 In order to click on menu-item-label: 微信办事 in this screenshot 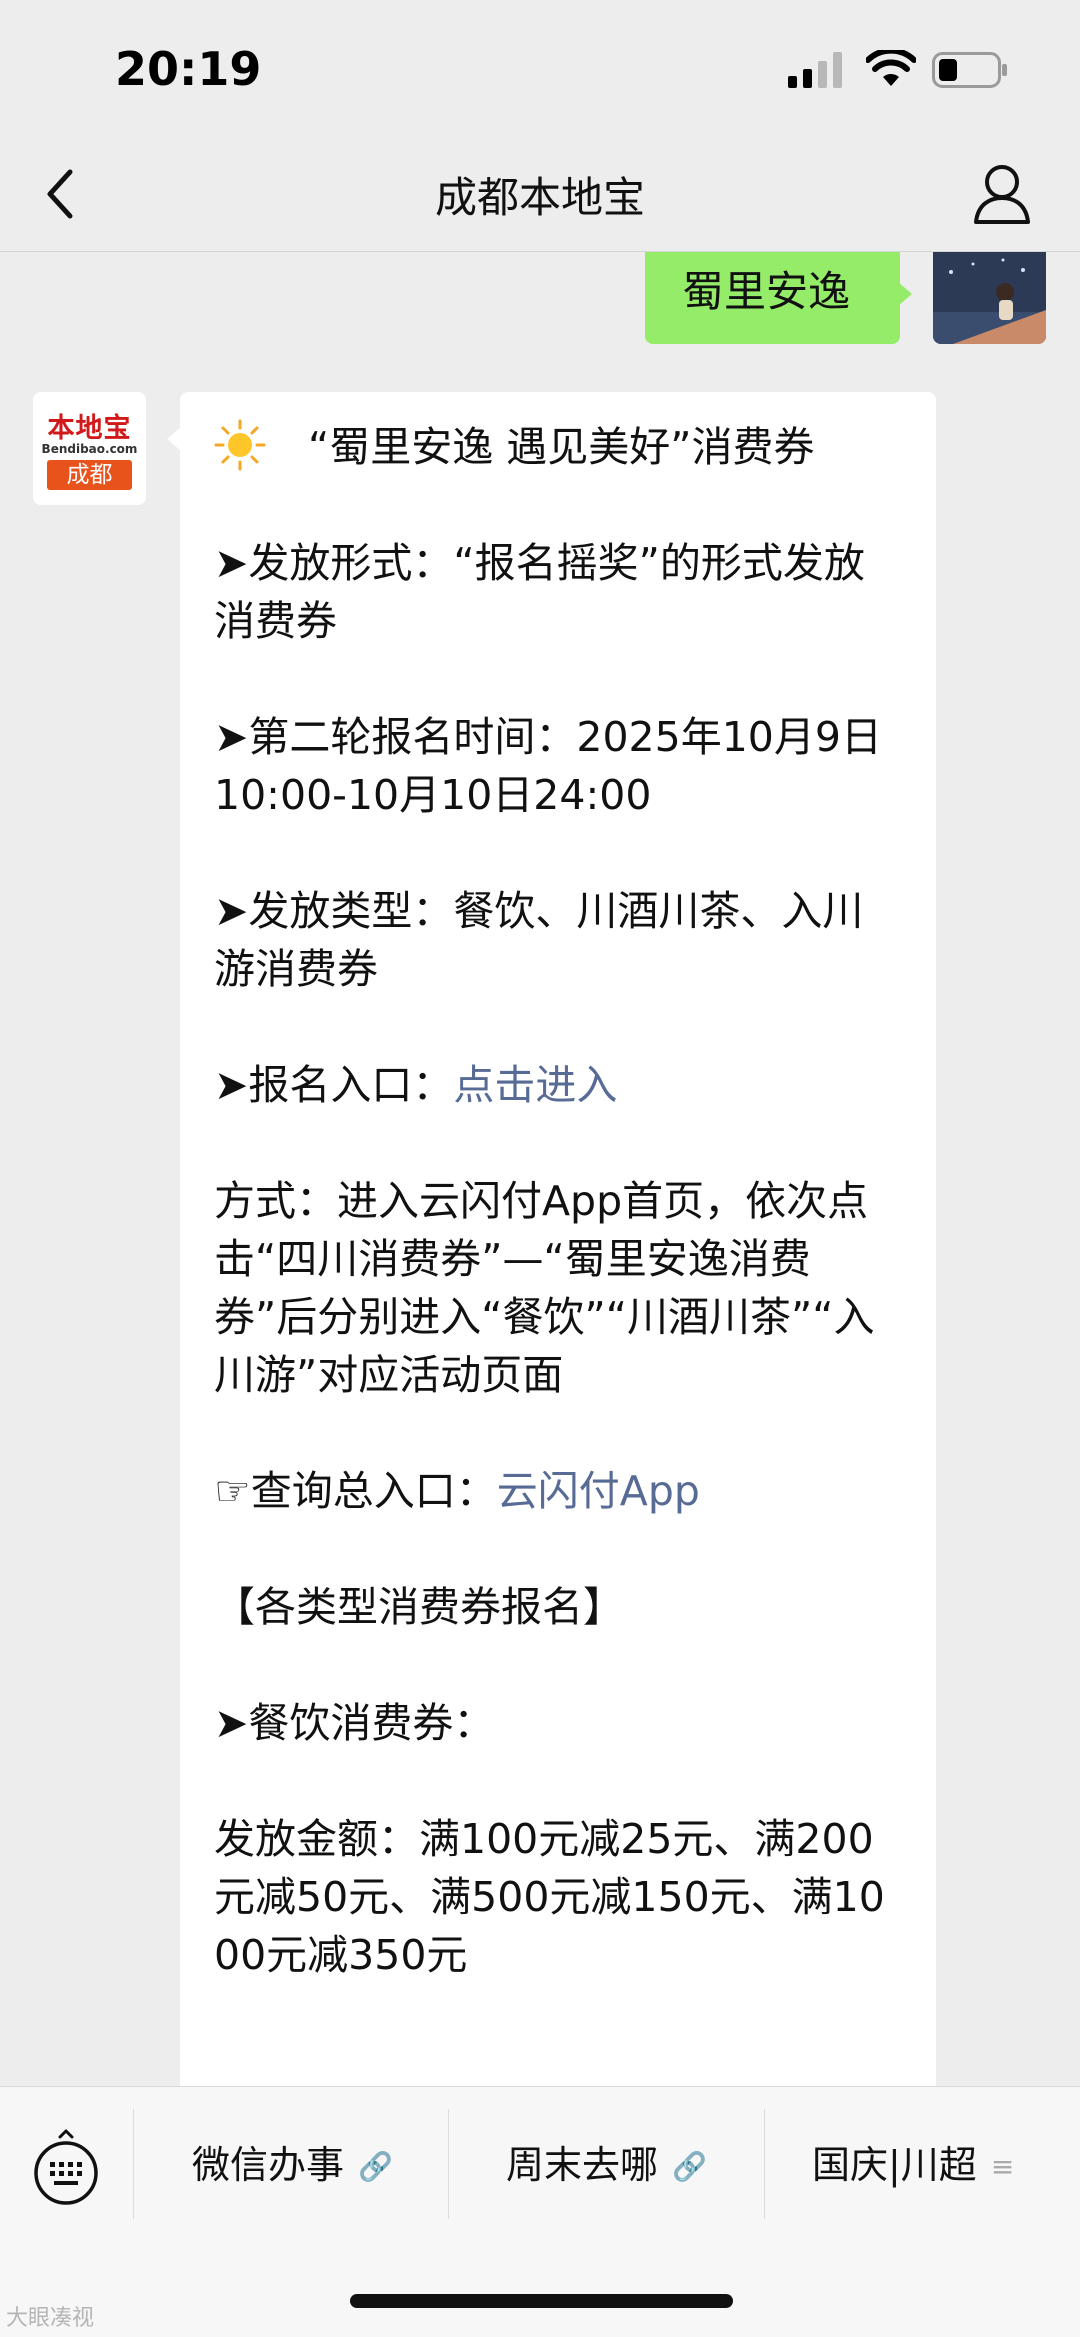, I will do `click(268, 2165)`.